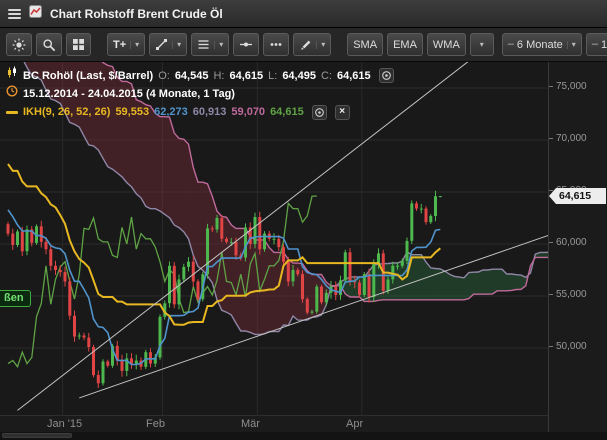  Describe the element at coordinates (287, 112) in the screenshot. I see `ikh-chikou-value: 64,615` at that location.